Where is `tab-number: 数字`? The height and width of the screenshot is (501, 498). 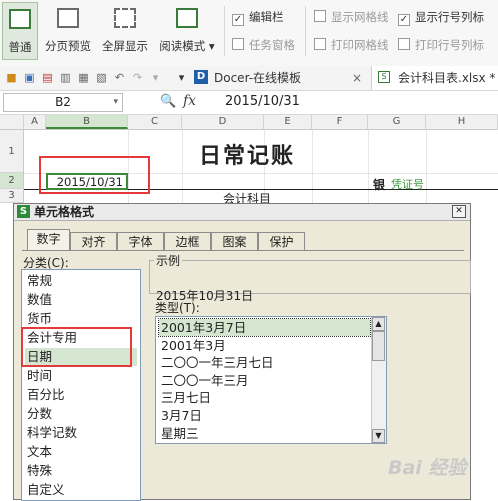 tab-number: 数字 is located at coordinates (48, 240).